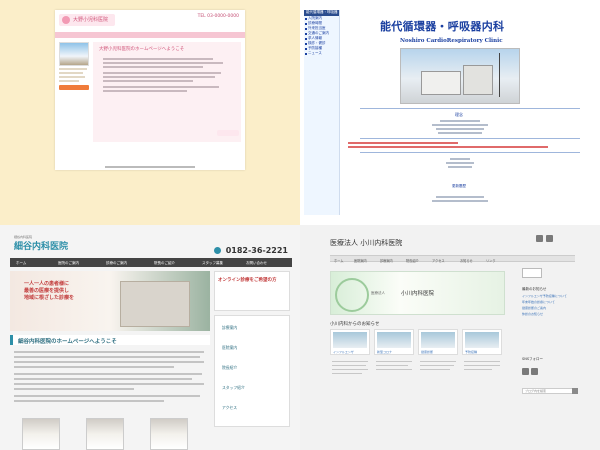  Describe the element at coordinates (229, 368) in the screenshot. I see `side-link: 院長紹介` at that location.